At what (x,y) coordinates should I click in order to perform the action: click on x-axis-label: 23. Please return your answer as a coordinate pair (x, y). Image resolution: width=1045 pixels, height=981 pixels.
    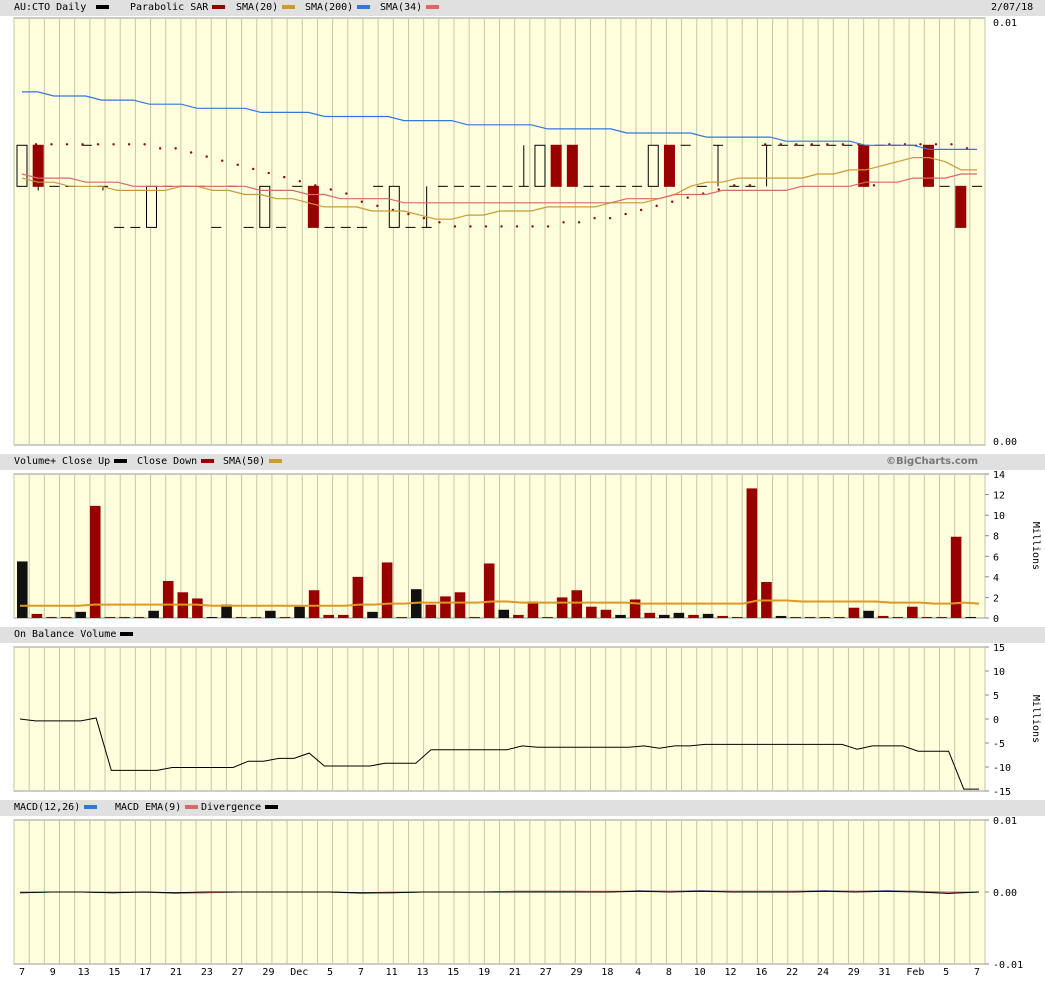
    Looking at the image, I should click on (207, 972).